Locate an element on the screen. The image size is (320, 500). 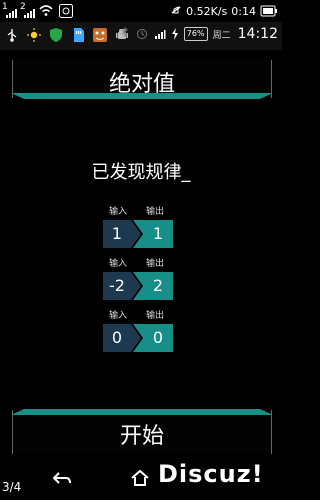
sim-2-indicator: 2 is located at coordinates (27, 11).